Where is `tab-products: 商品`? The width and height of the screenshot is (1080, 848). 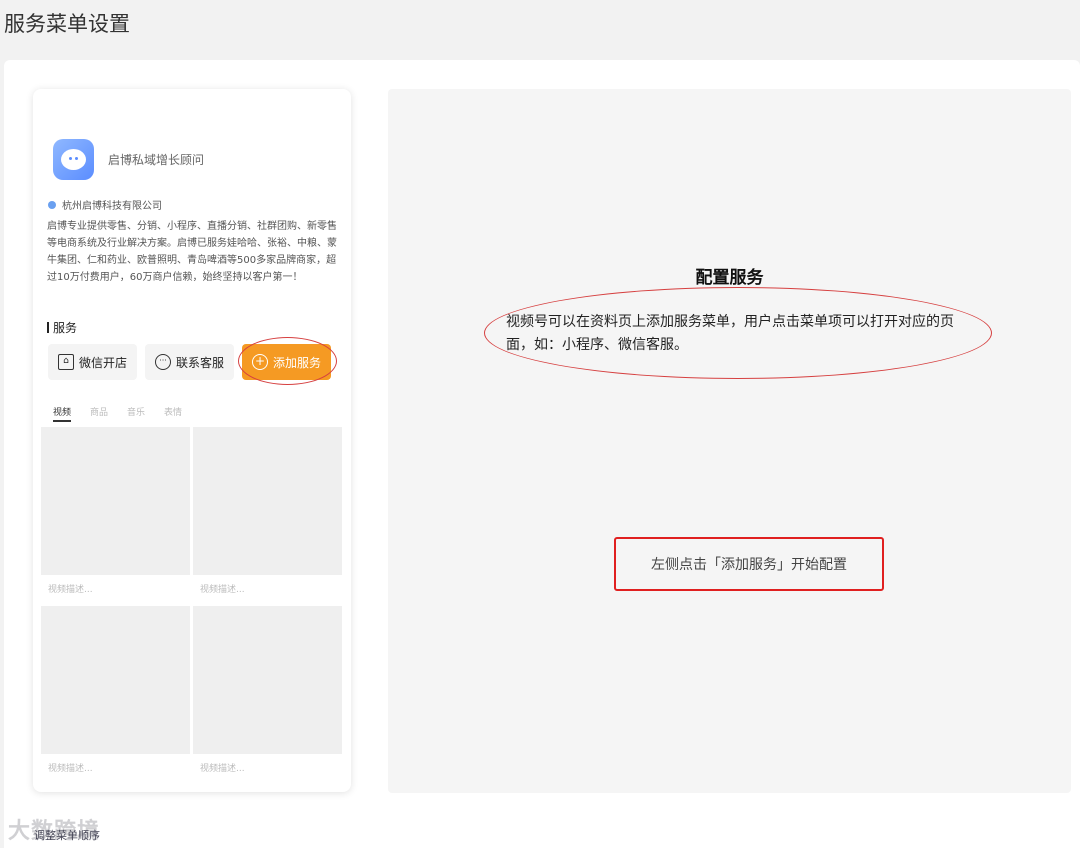
tab-products: 商品 is located at coordinates (99, 413).